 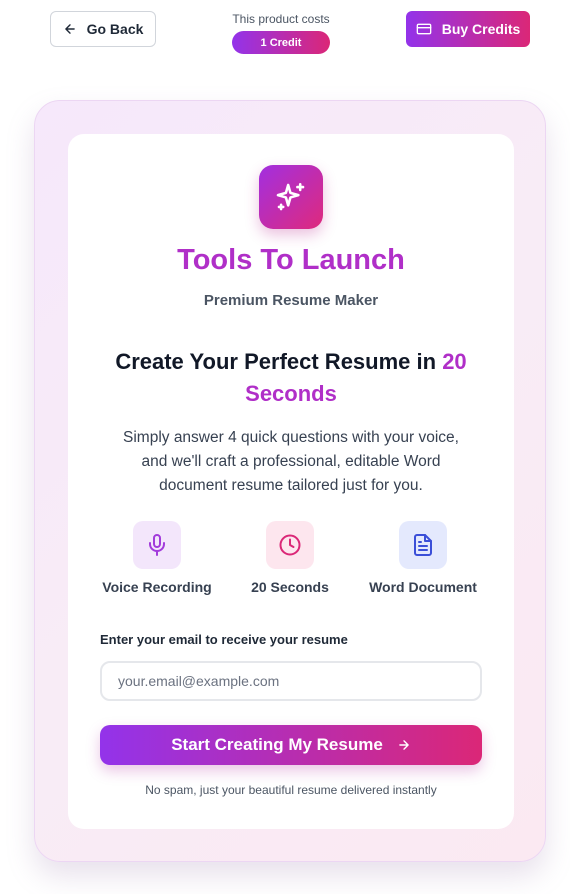 I want to click on arrow-right-icon, so click(x=404, y=745).